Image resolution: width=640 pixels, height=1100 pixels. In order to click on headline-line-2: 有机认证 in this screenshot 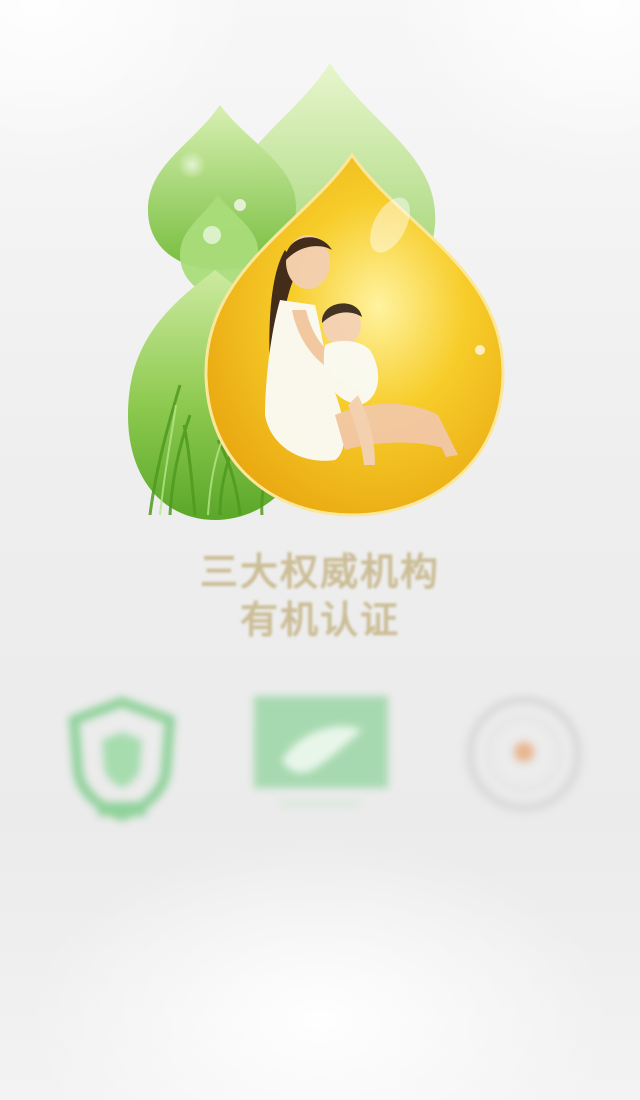, I will do `click(319, 620)`.